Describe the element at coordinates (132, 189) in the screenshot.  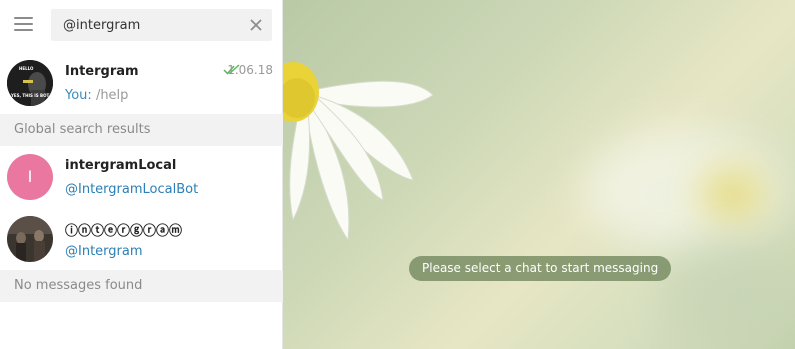
I see `result-username: @IntergramLocalBot` at that location.